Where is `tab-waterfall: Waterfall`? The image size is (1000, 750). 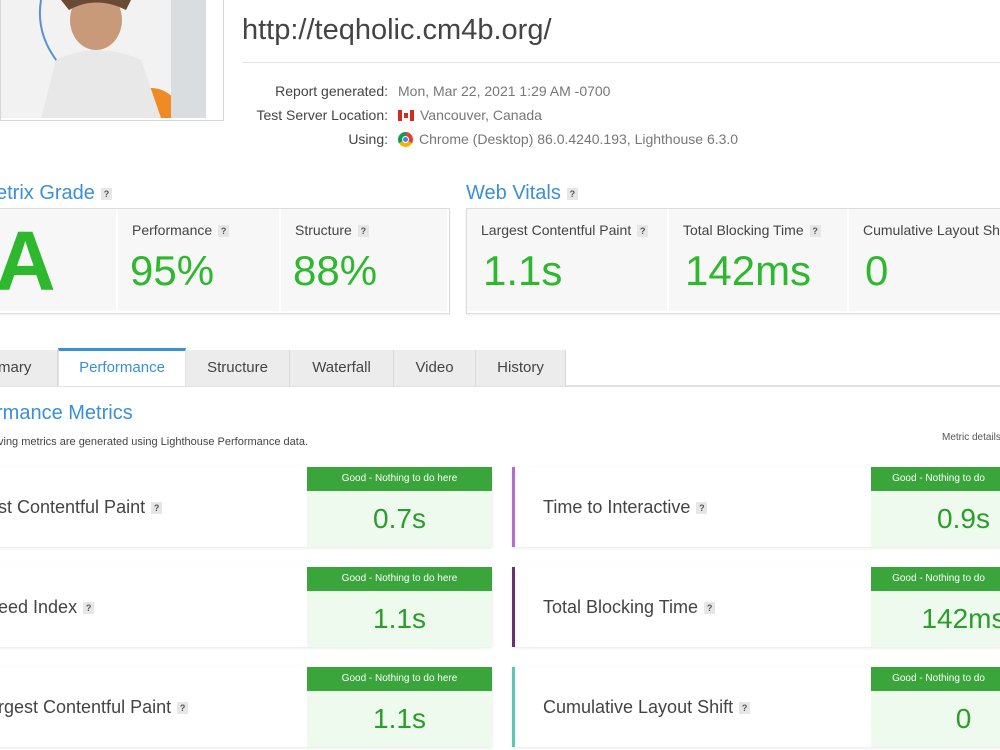 tab-waterfall: Waterfall is located at coordinates (342, 368).